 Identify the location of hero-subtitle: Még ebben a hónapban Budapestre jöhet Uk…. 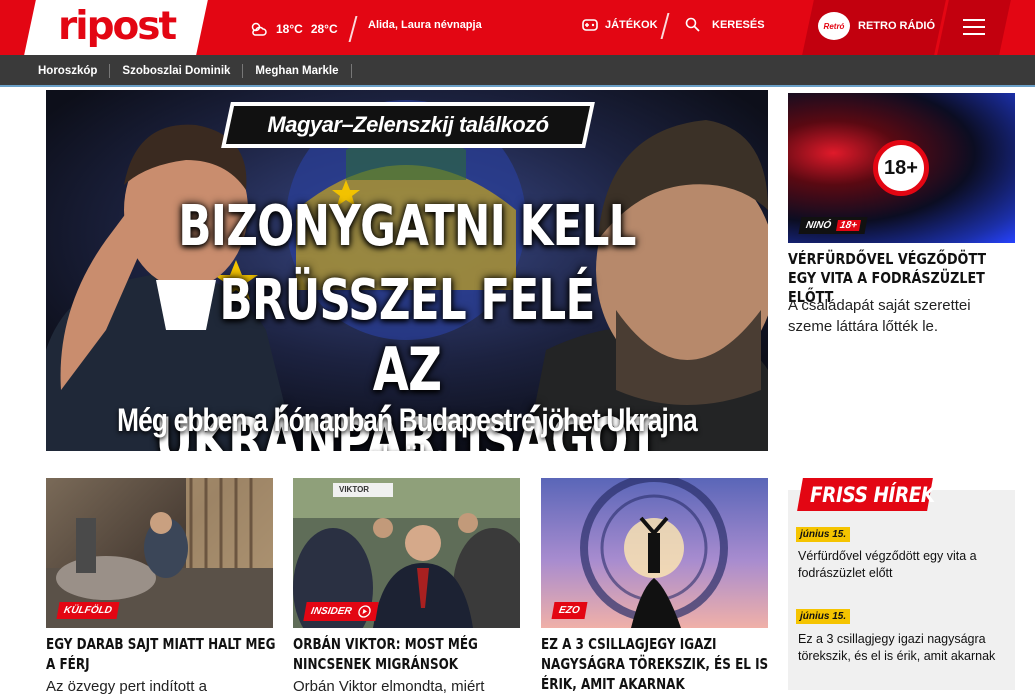
(407, 426).